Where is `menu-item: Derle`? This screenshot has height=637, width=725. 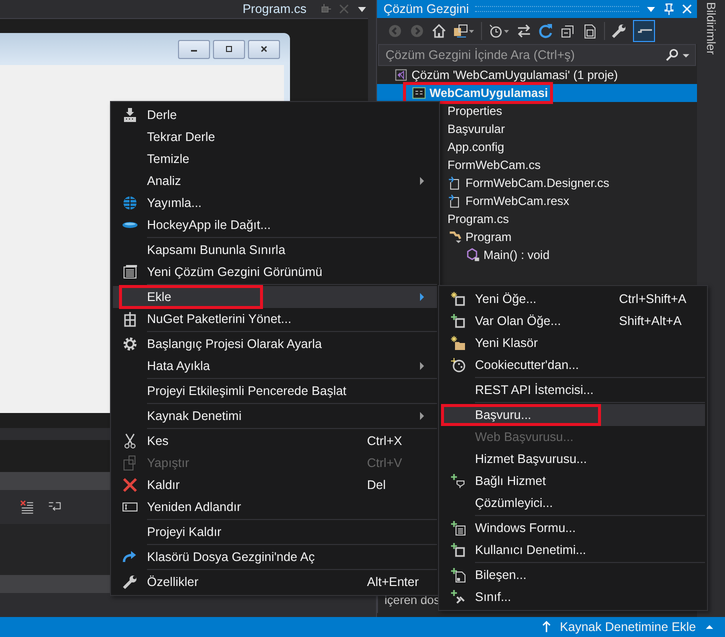
menu-item: Derle is located at coordinates (275, 115).